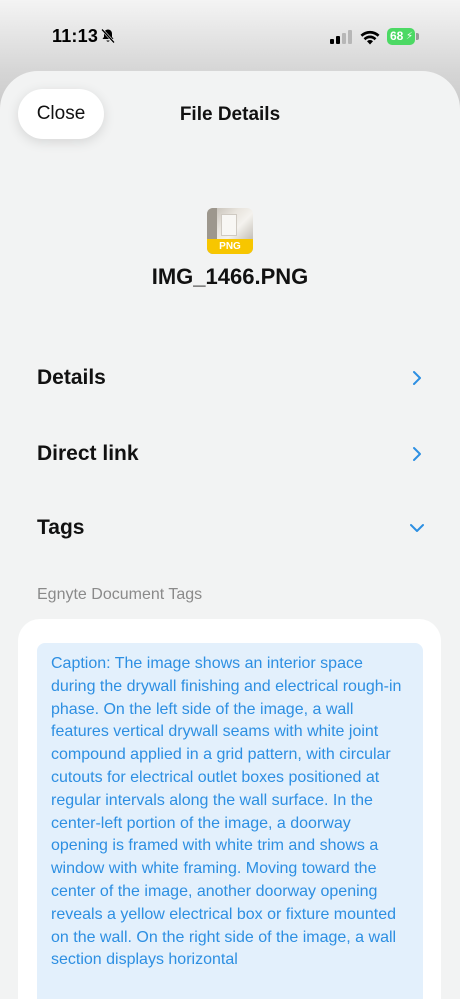 Image resolution: width=460 pixels, height=999 pixels. What do you see at coordinates (417, 528) in the screenshot?
I see `chevron-down-icon` at bounding box center [417, 528].